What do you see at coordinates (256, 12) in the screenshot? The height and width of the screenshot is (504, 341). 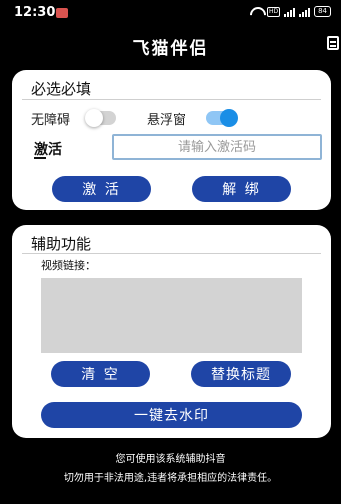 I see `wifi-icon` at bounding box center [256, 12].